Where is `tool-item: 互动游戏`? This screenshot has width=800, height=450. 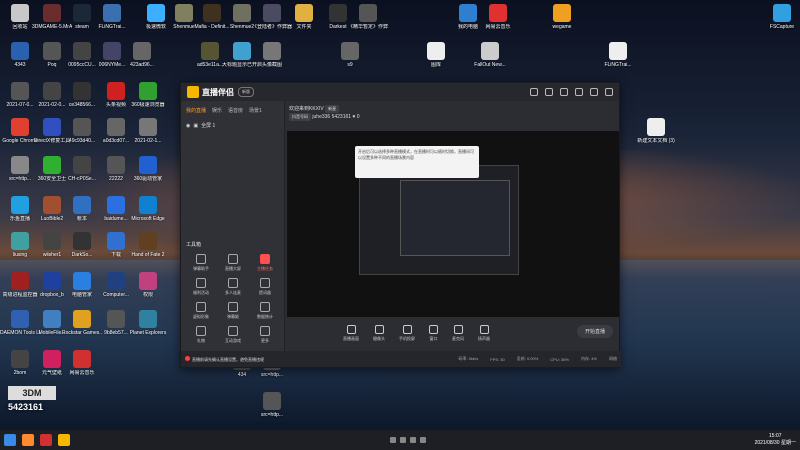
tool-item: 互动游戏 is located at coordinates (233, 335).